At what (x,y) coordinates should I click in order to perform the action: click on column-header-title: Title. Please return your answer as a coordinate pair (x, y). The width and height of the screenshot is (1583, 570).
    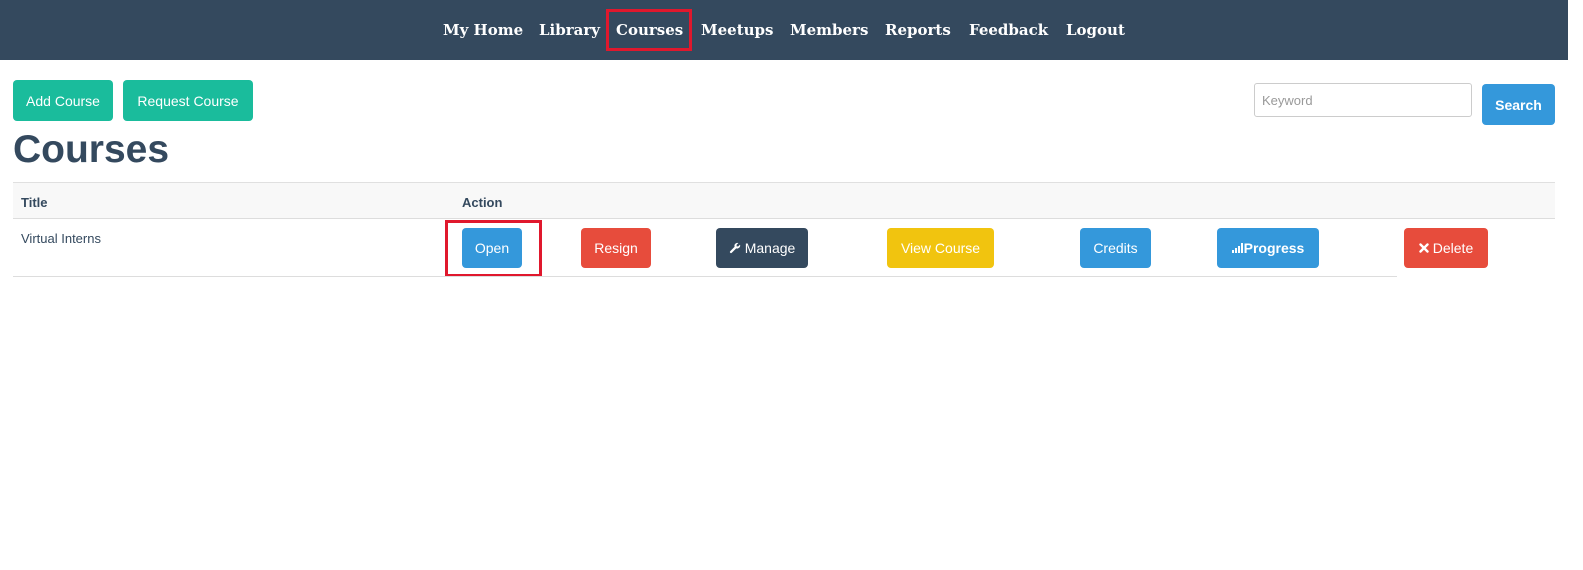
    Looking at the image, I should click on (34, 202).